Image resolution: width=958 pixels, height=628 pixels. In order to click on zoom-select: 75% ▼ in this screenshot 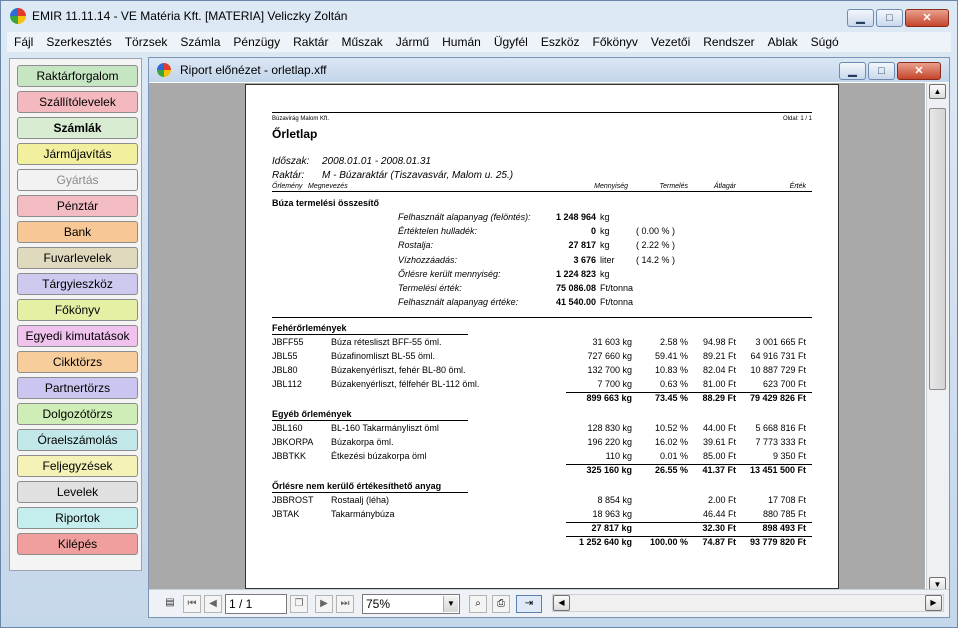, I will do `click(411, 604)`.